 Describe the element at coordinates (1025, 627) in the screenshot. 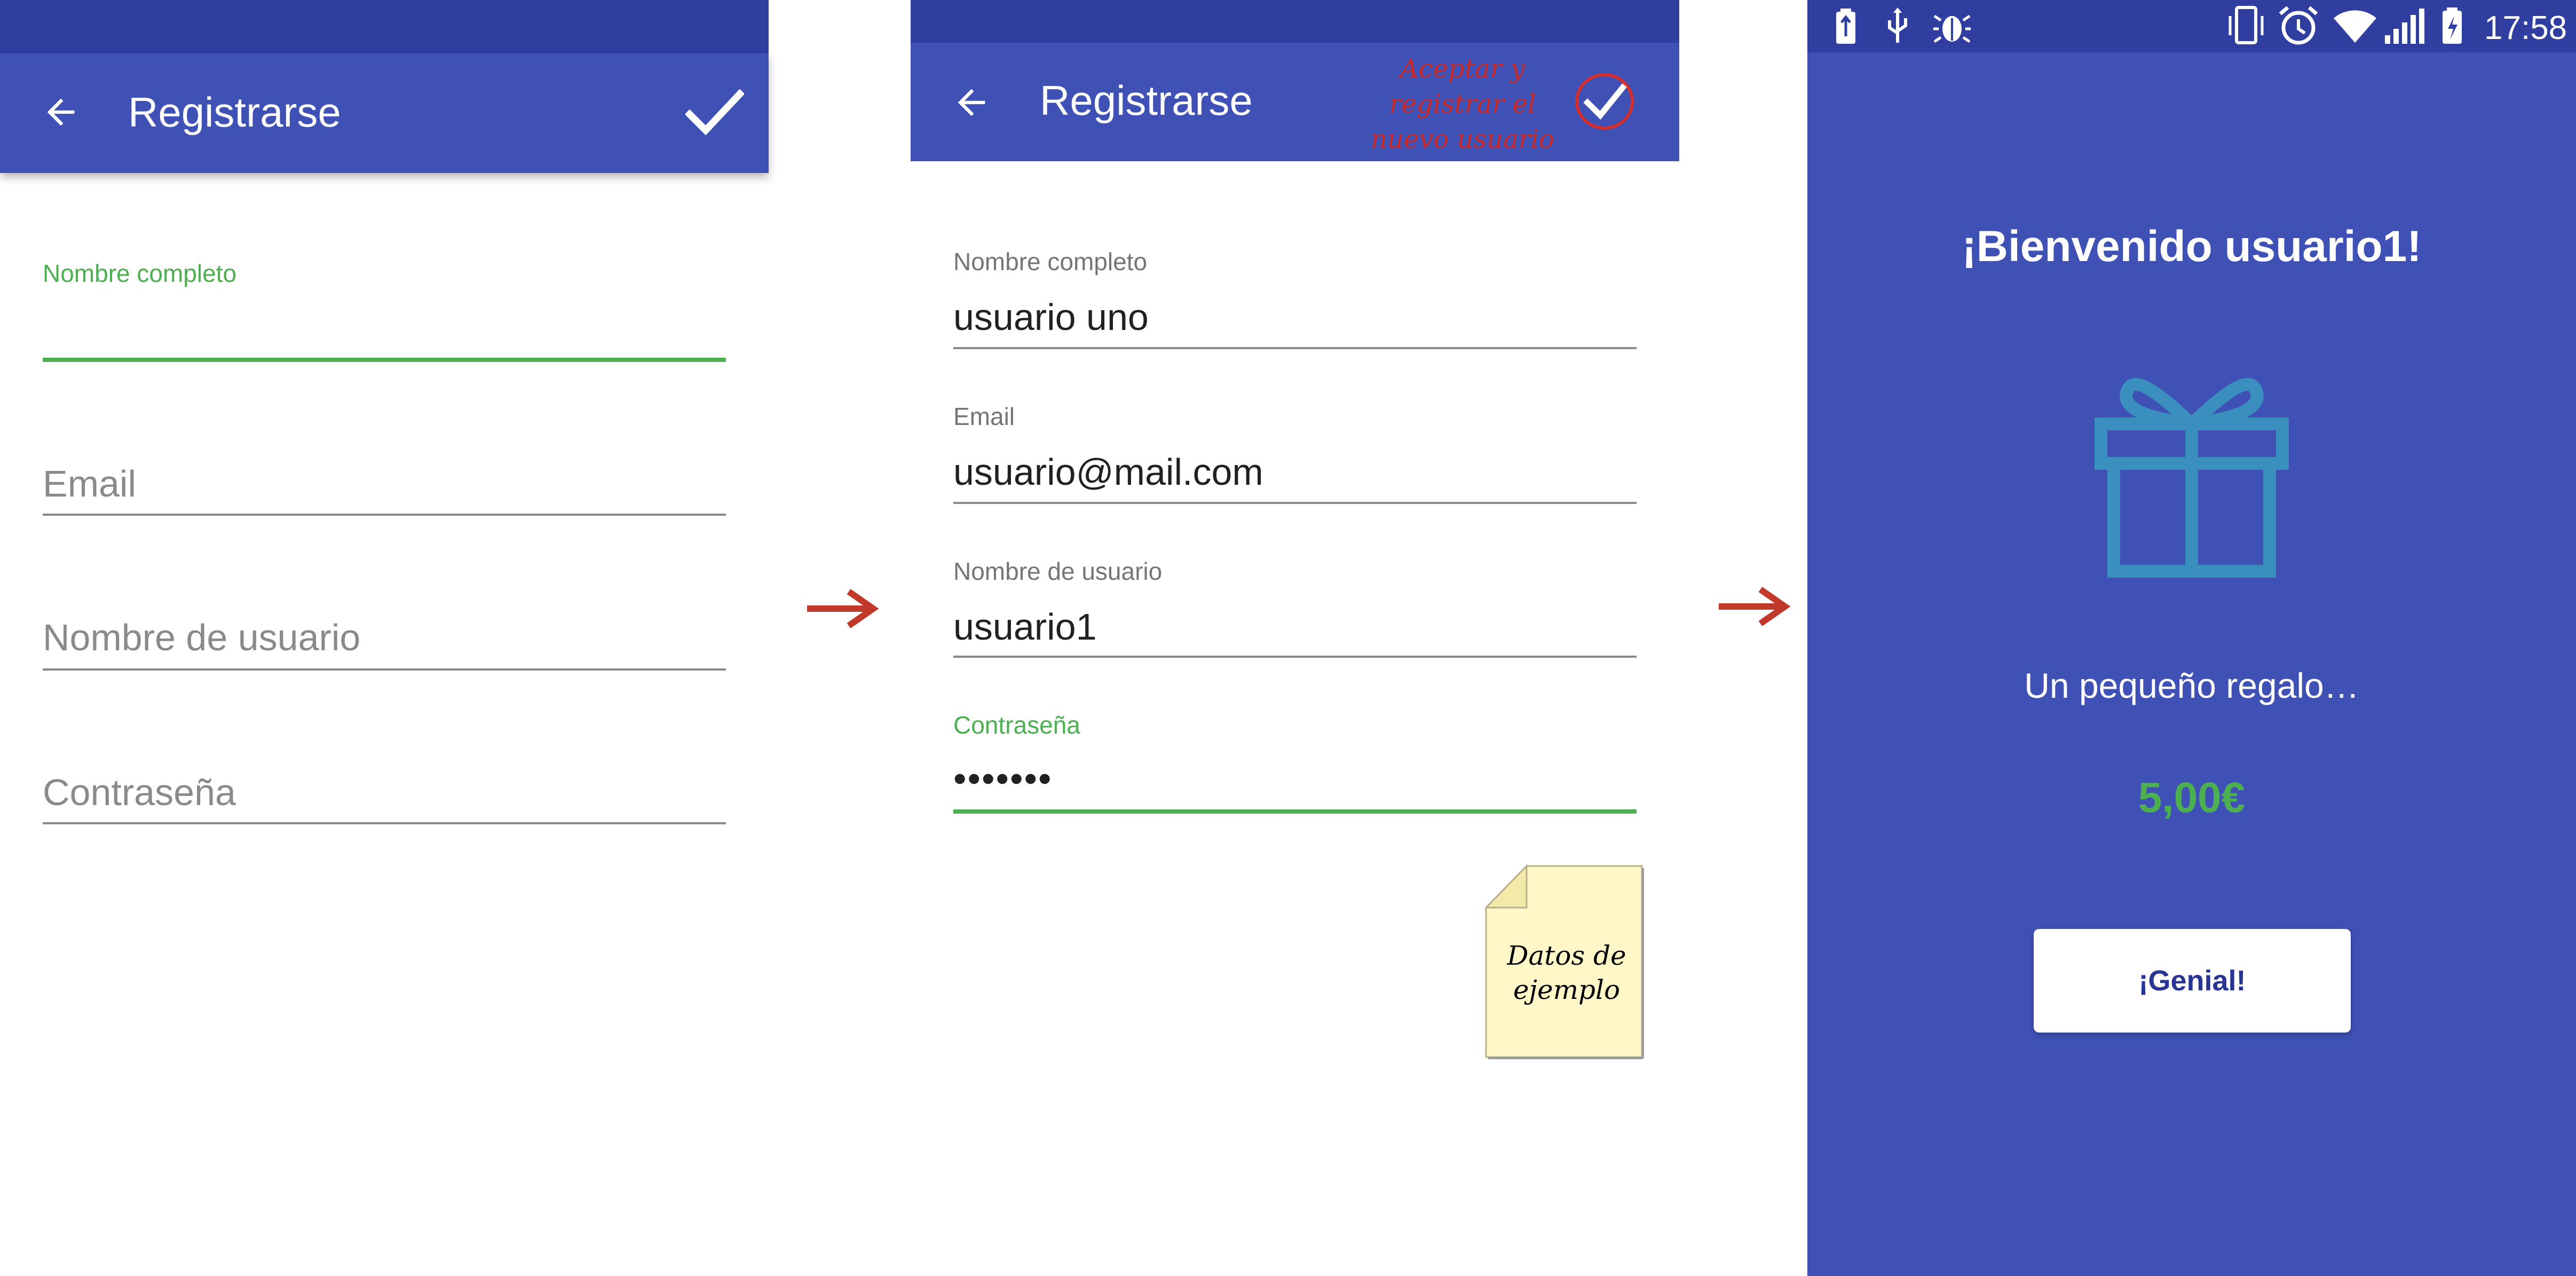

I see `username-input: usuario1` at that location.